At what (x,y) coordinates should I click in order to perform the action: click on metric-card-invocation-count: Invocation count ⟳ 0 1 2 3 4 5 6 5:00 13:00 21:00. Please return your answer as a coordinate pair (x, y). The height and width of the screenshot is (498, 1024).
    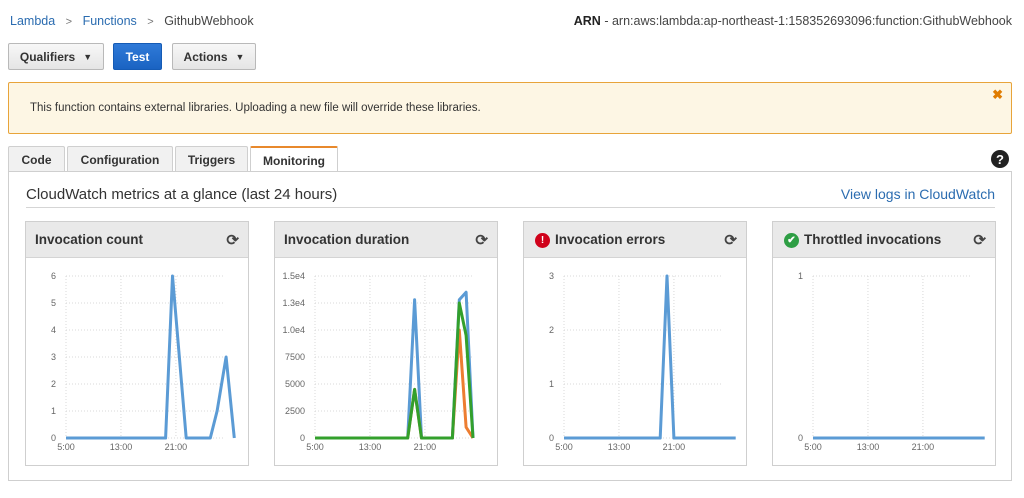
    Looking at the image, I should click on (137, 343).